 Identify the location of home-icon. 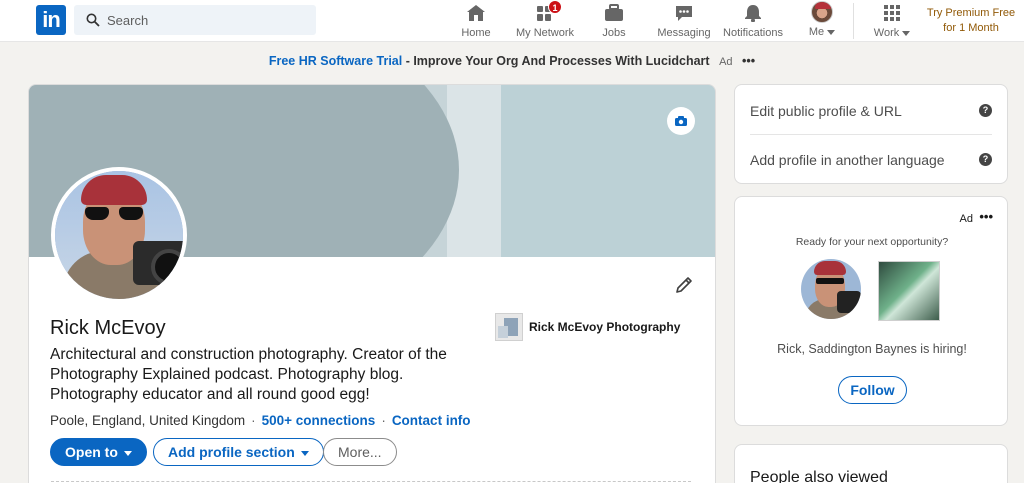
(476, 13).